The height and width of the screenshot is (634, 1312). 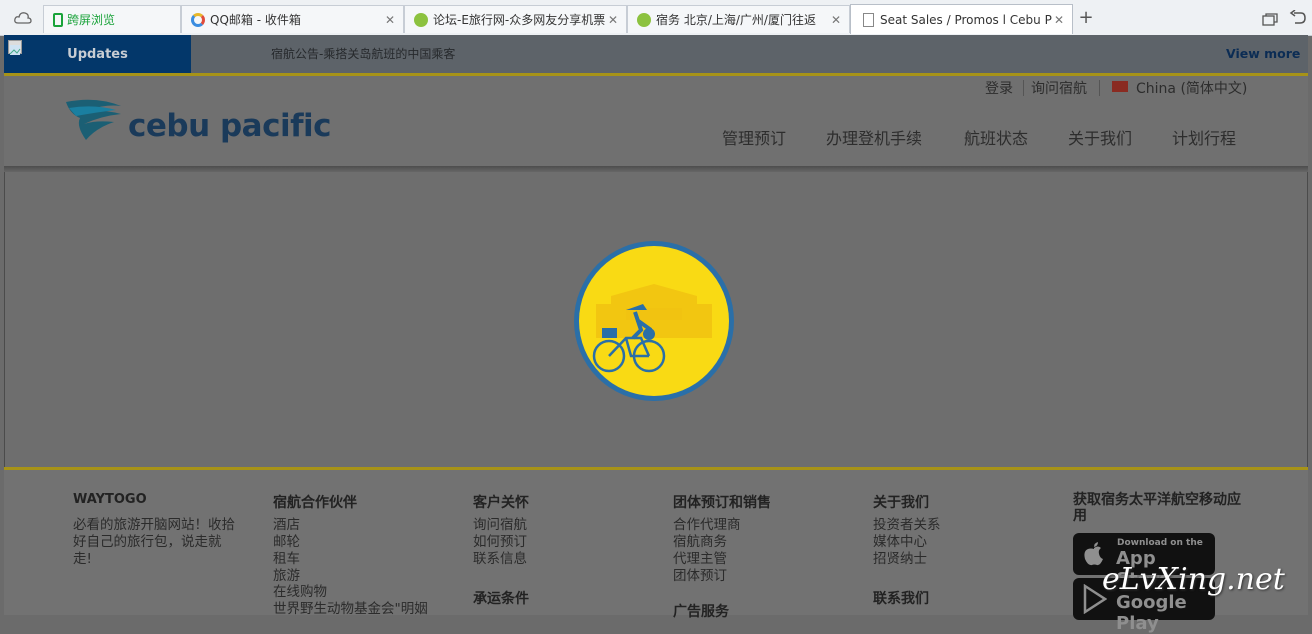 What do you see at coordinates (58, 19) in the screenshot?
I see `phone-icon` at bounding box center [58, 19].